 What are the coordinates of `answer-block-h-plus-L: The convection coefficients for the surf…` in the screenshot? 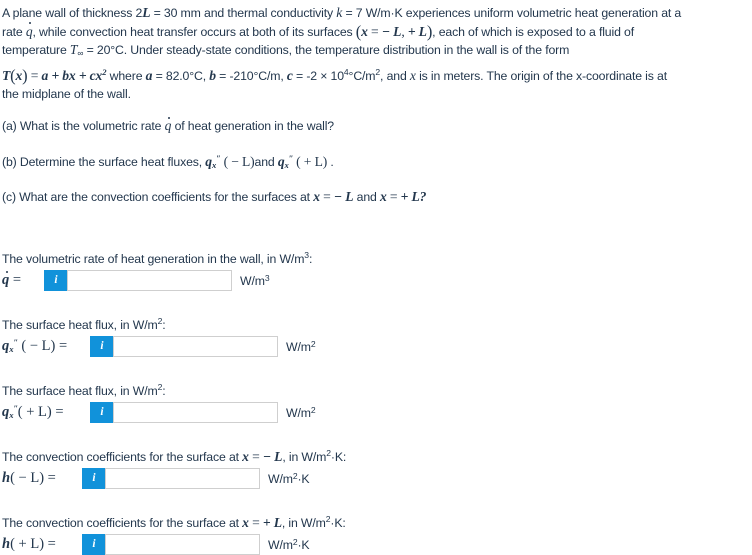 It's located at (376, 533).